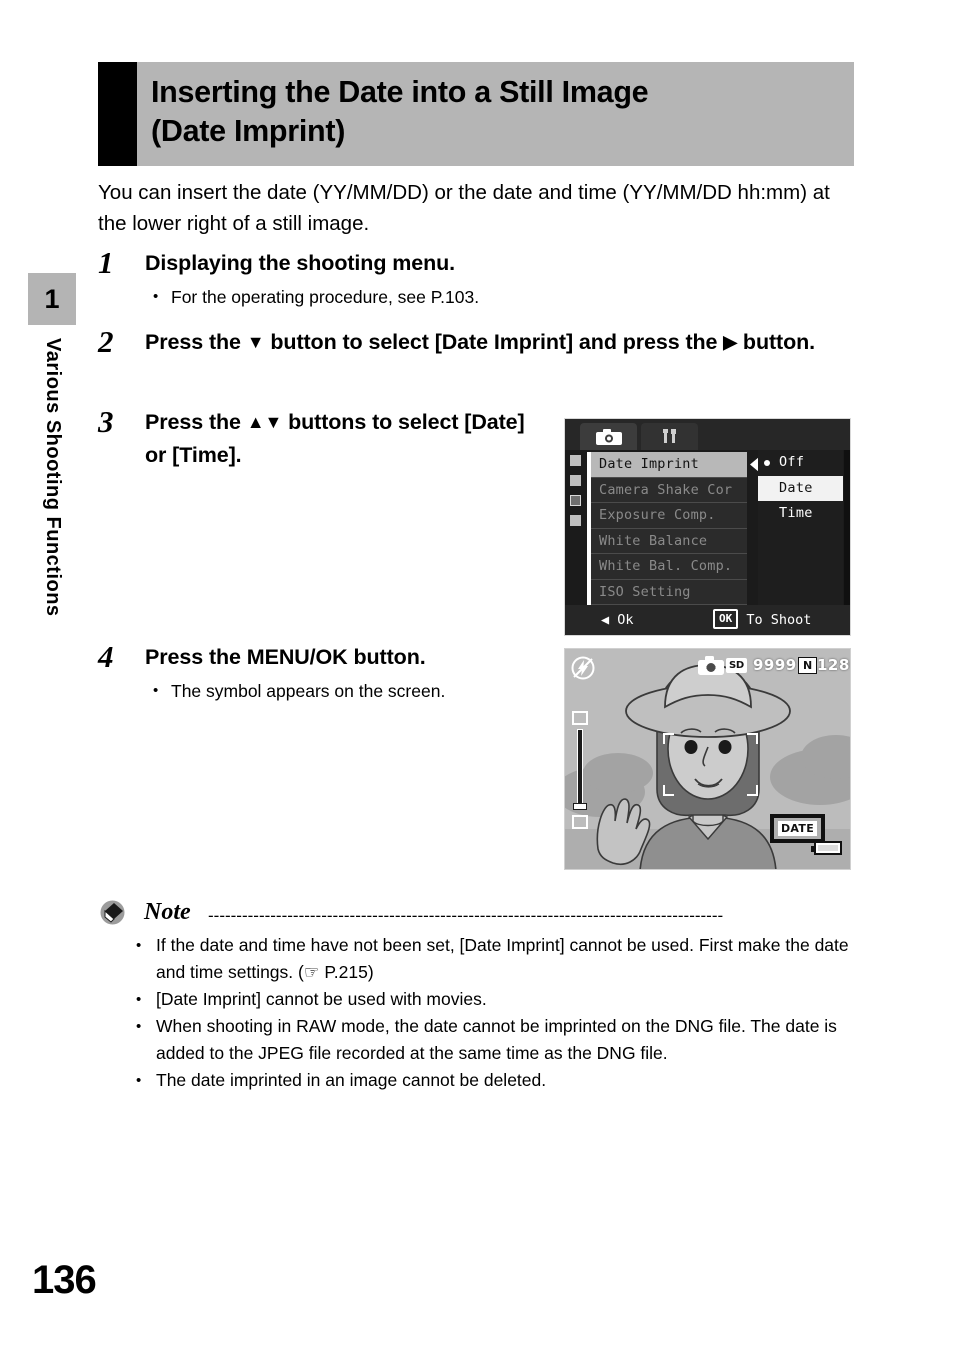 The height and width of the screenshot is (1345, 954). Describe the element at coordinates (847, 527) in the screenshot. I see `panel-right-edge` at that location.